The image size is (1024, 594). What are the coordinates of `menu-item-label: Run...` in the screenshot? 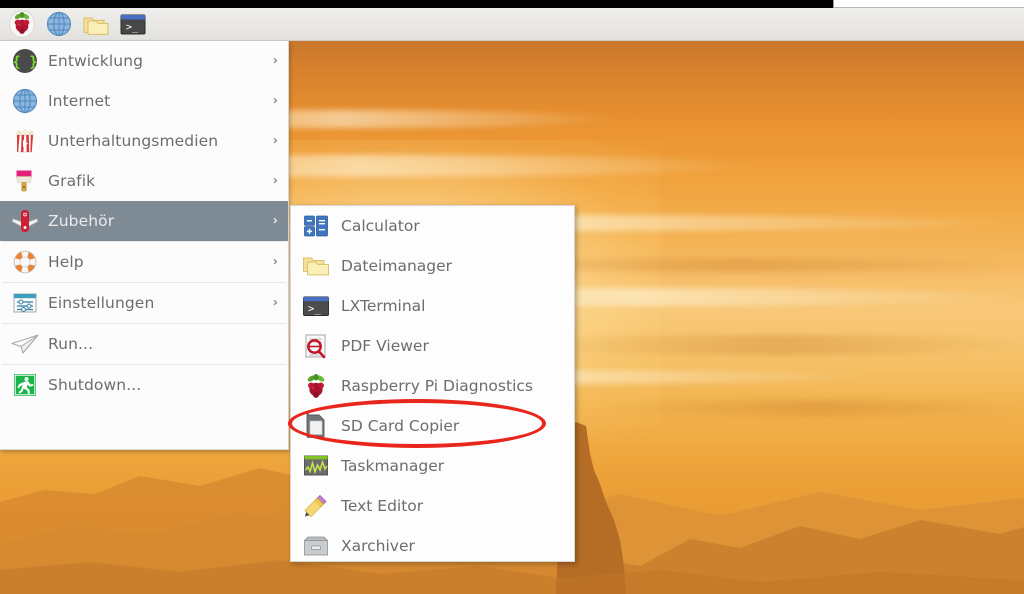 It's located at (71, 344).